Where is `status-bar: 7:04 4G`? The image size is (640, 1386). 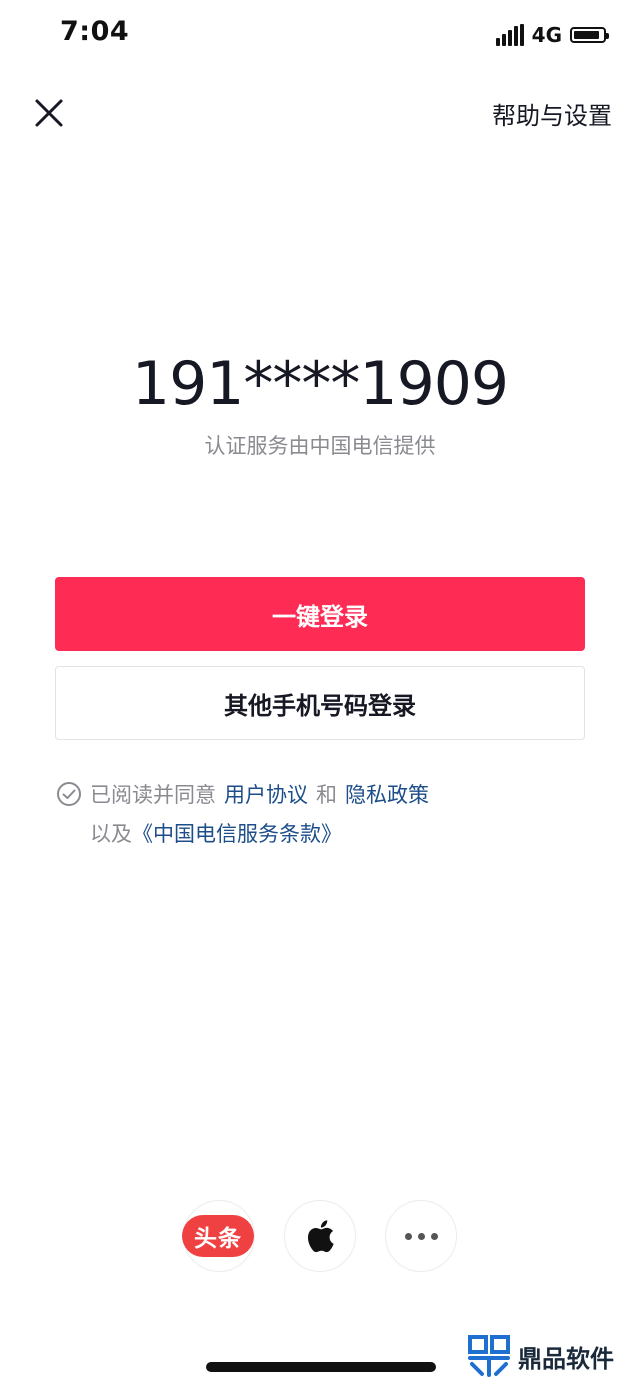 status-bar: 7:04 4G is located at coordinates (320, 35).